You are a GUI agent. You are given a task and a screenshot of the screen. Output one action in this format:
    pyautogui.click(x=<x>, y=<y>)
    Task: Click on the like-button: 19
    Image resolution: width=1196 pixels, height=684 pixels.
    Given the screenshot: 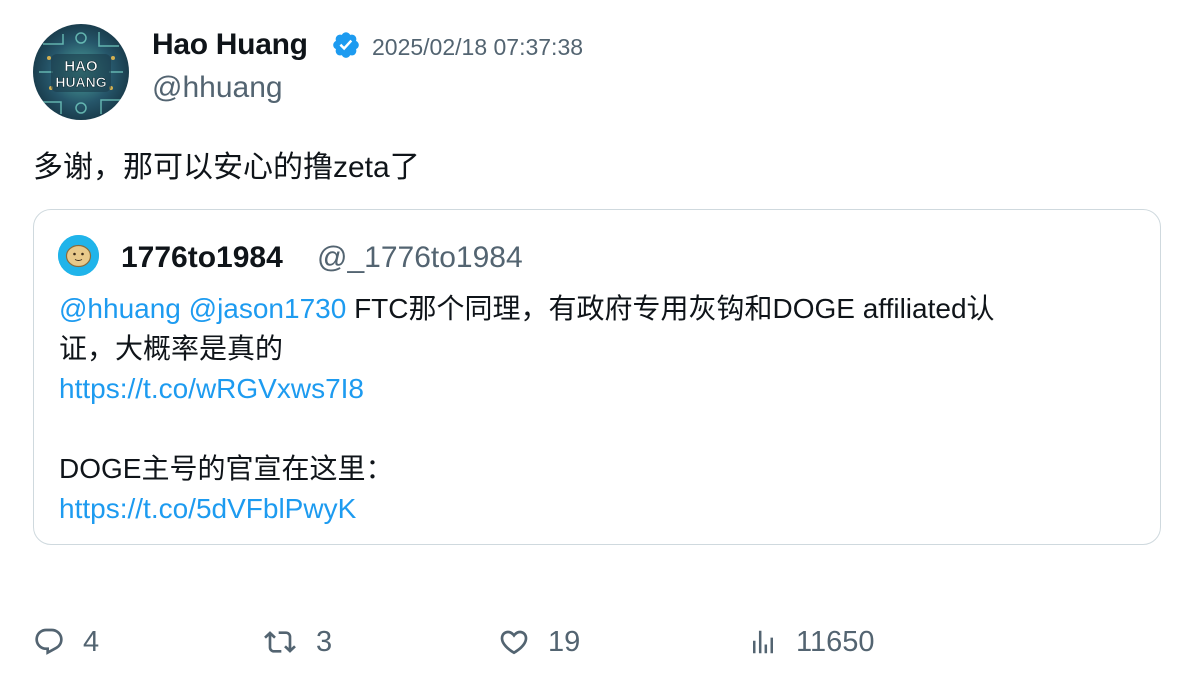 What is the action you would take?
    pyautogui.click(x=539, y=642)
    